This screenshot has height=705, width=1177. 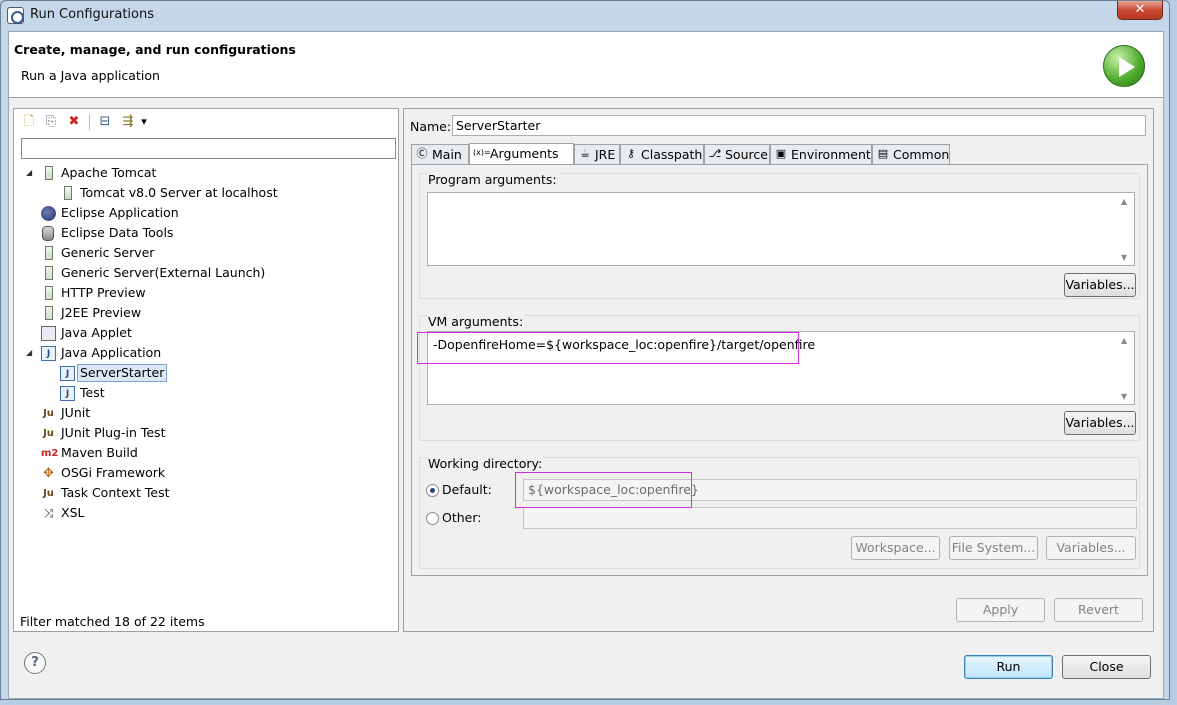 I want to click on other-radio, so click(x=432, y=518).